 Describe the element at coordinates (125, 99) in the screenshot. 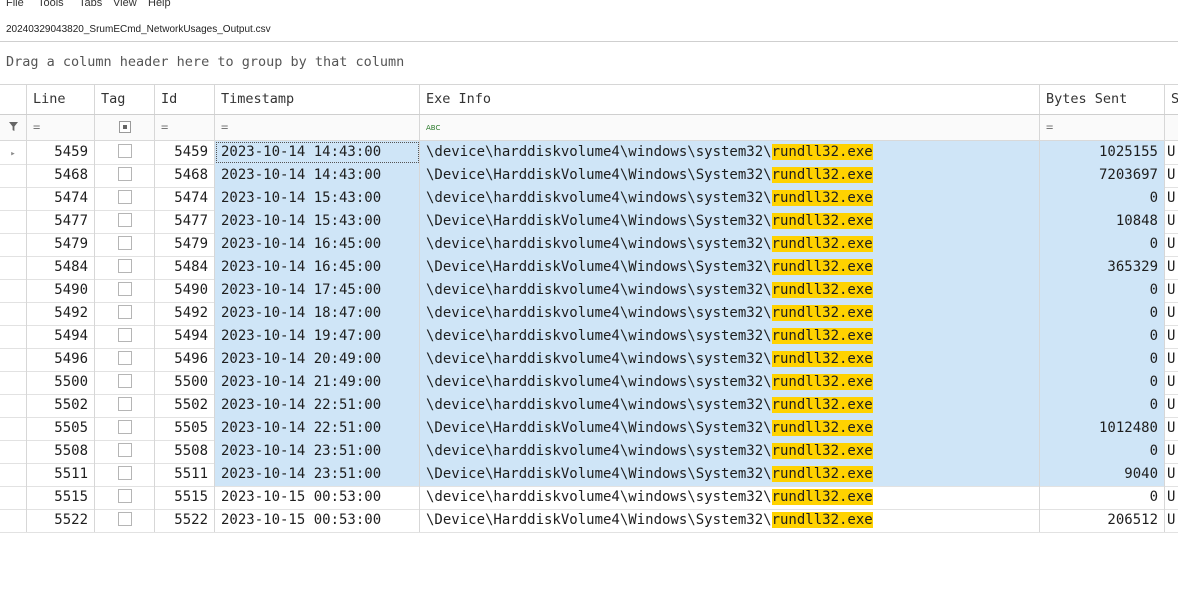

I see `column-header-tag: Tag` at that location.